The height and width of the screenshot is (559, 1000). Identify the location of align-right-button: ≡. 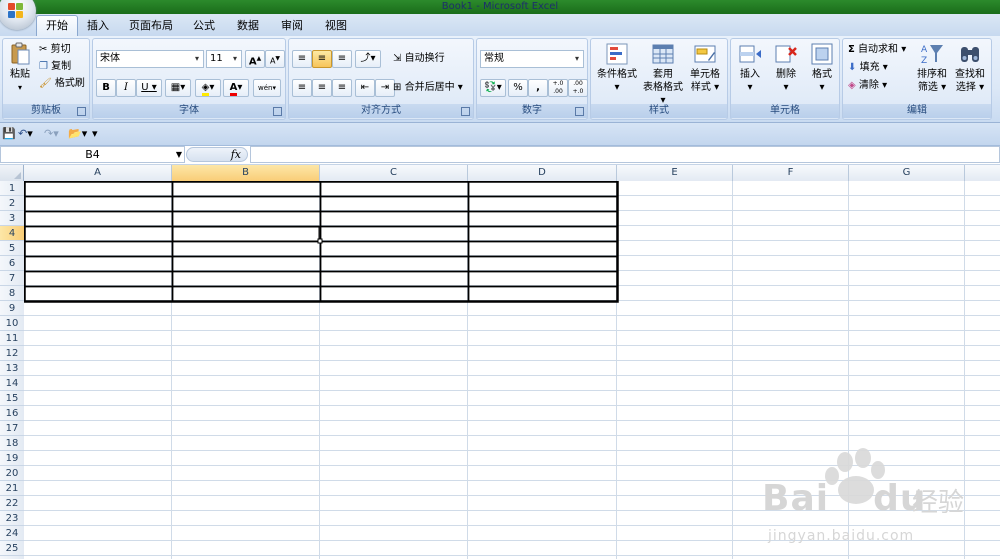
(342, 88).